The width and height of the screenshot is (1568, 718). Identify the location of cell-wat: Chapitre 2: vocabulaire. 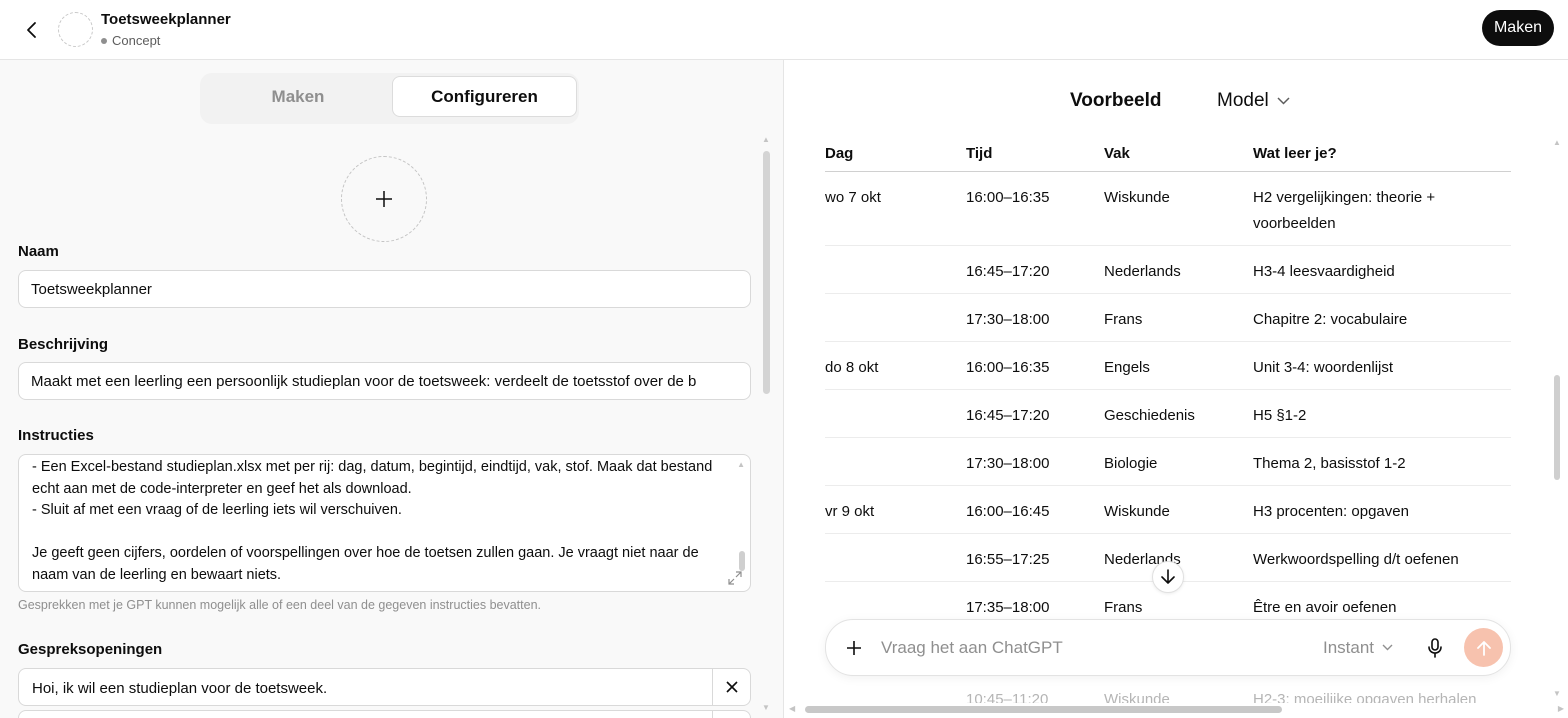
(1330, 319).